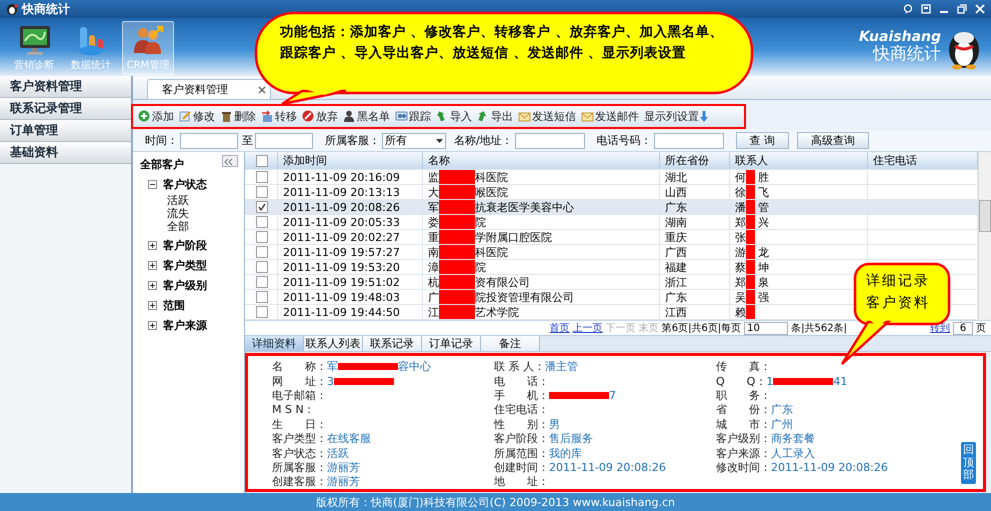 The image size is (991, 511). Describe the element at coordinates (332, 366) in the screenshot. I see `field-value: 军` at that location.